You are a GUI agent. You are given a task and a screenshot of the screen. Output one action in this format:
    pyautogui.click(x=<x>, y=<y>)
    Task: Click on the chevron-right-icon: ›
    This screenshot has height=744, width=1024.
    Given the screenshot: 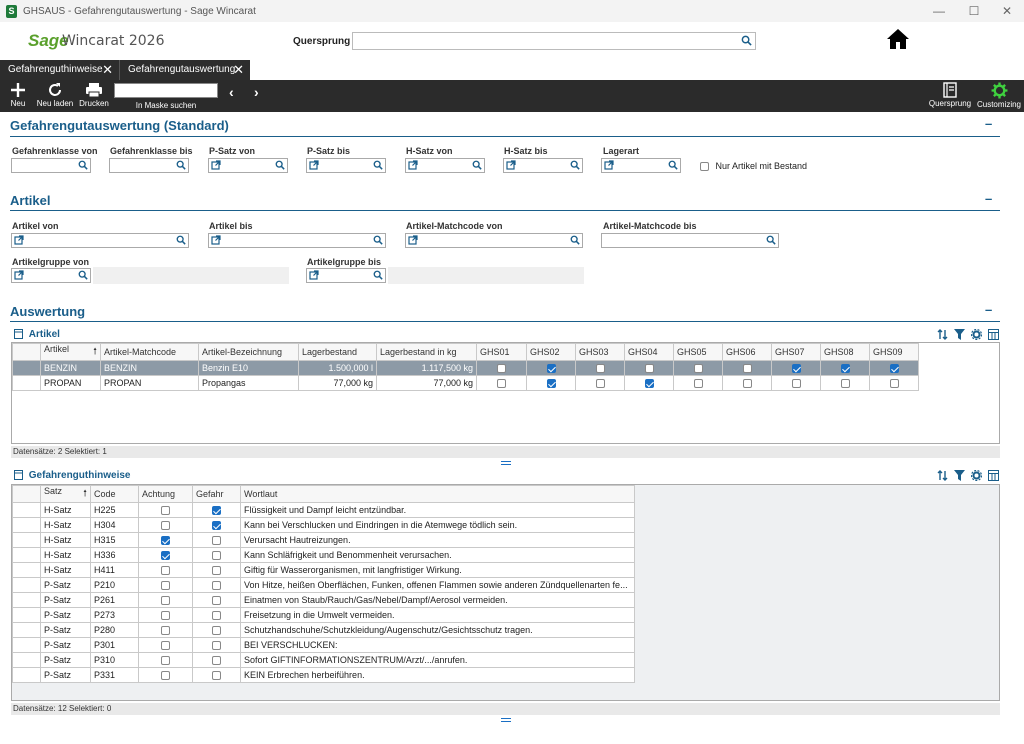 What is the action you would take?
    pyautogui.click(x=256, y=92)
    